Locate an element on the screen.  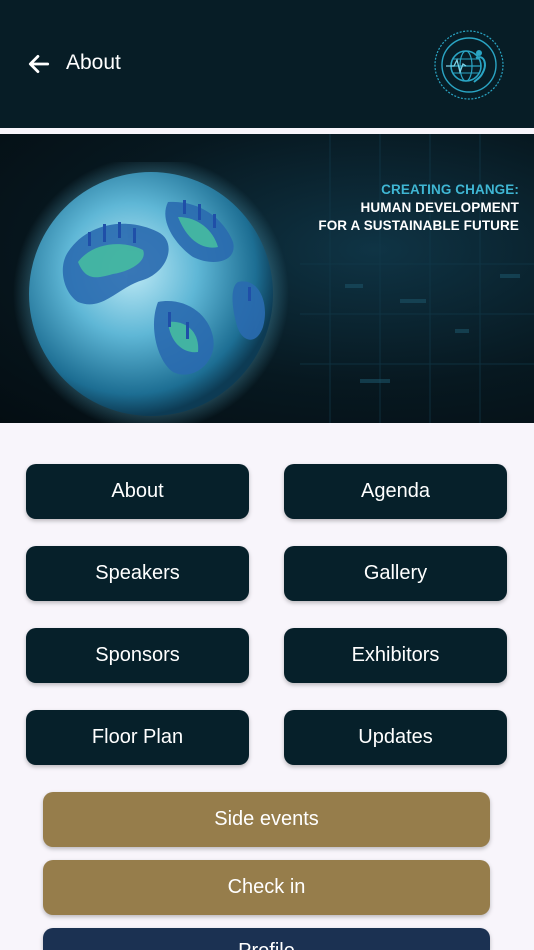
app-bar: About is located at coordinates (267, 64).